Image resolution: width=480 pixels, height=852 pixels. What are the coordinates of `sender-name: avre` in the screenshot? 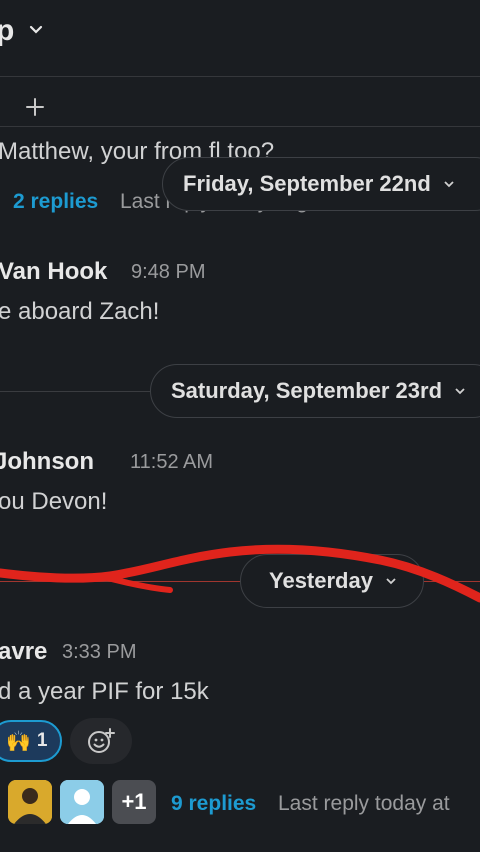 It's located at (23, 652).